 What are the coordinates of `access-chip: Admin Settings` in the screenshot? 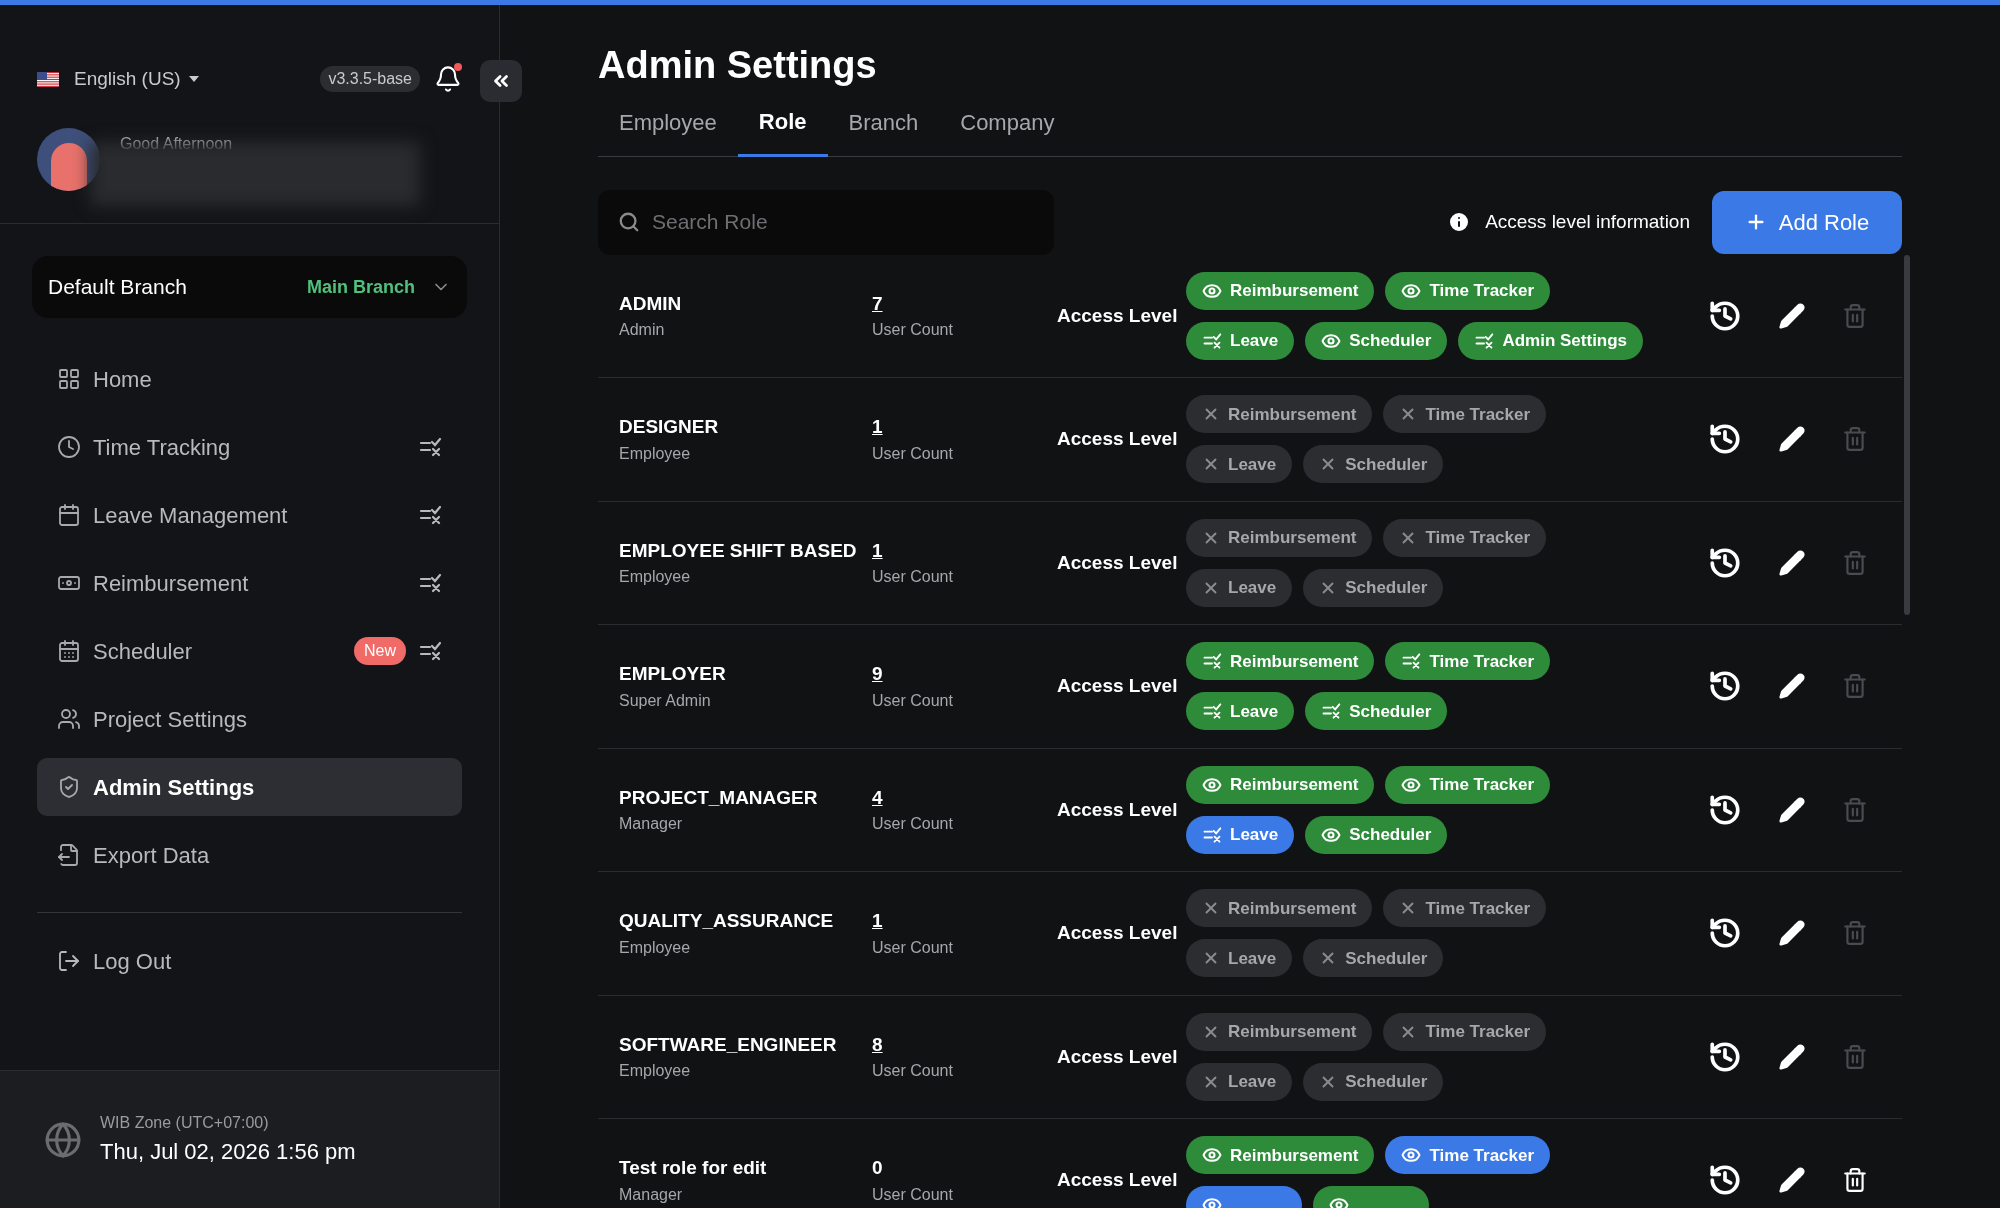 It's located at (1551, 340).